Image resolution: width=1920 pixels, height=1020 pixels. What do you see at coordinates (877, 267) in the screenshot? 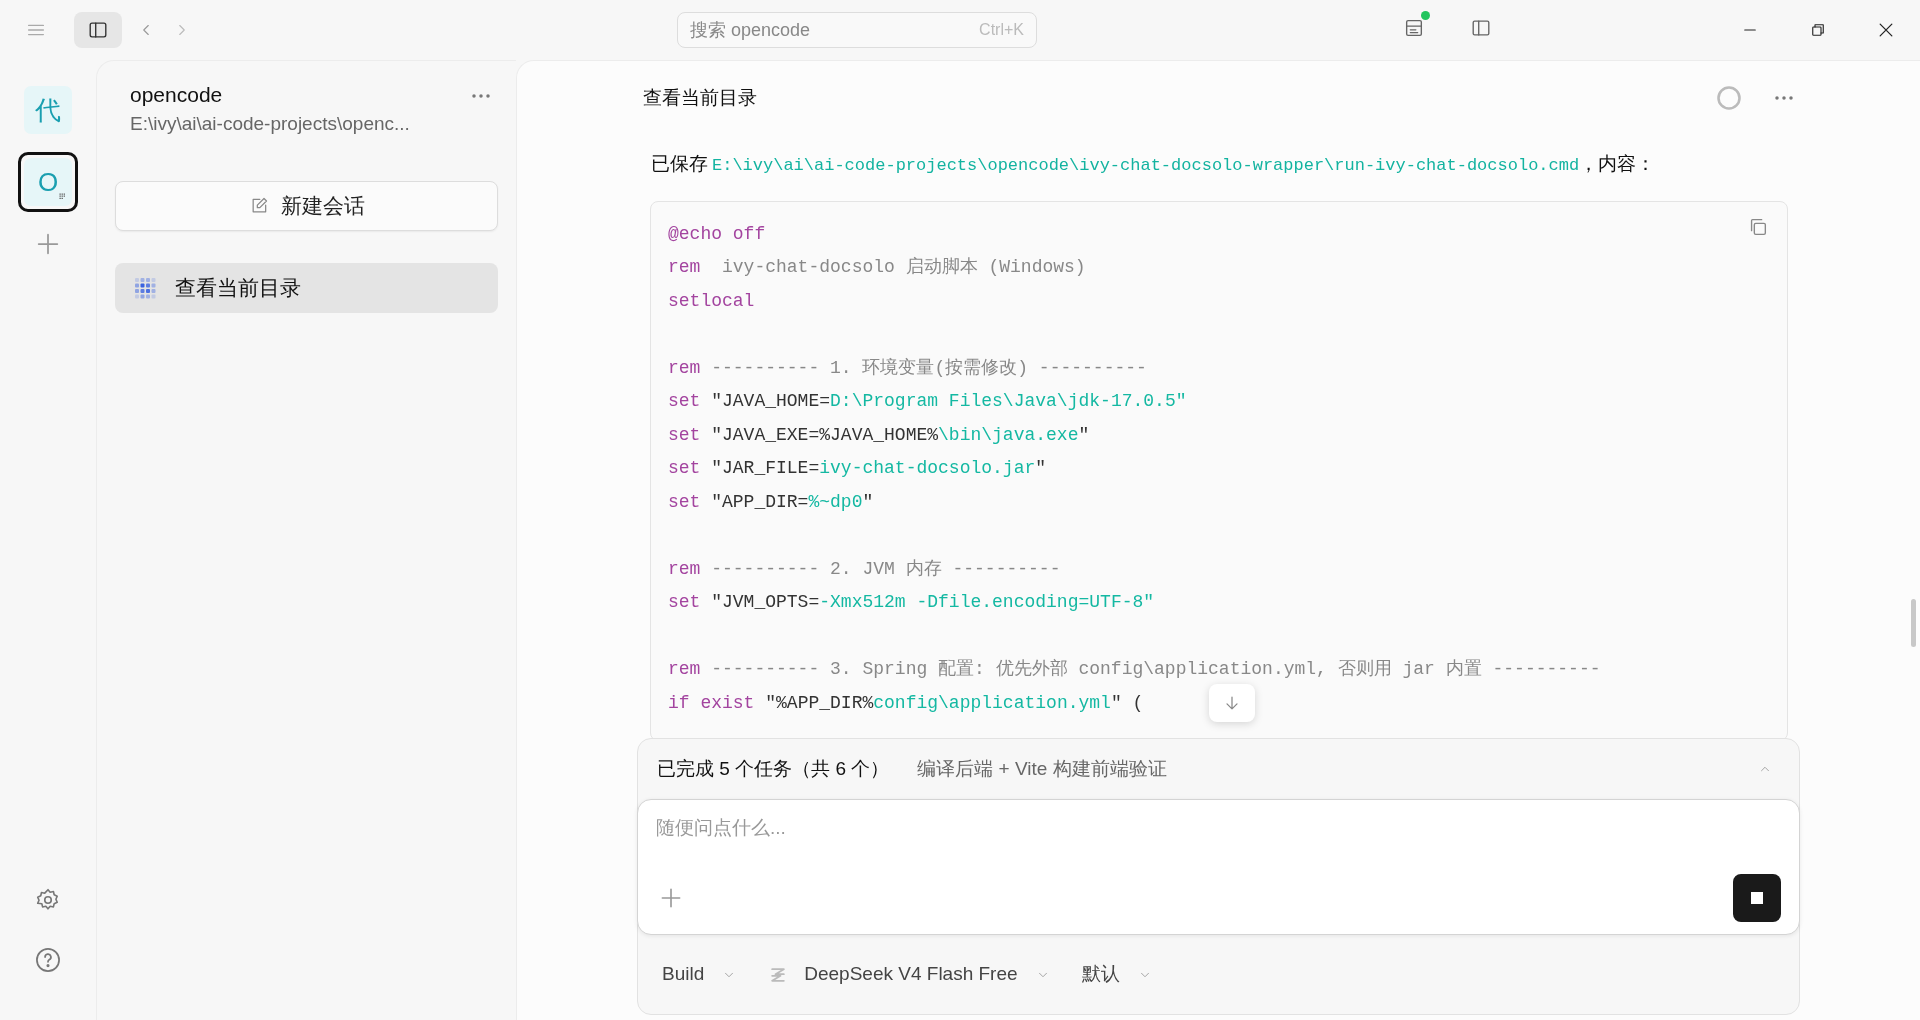
I see `code-line: rem ivy-chat-docsolo 启动脚本 (Windows)` at bounding box center [877, 267].